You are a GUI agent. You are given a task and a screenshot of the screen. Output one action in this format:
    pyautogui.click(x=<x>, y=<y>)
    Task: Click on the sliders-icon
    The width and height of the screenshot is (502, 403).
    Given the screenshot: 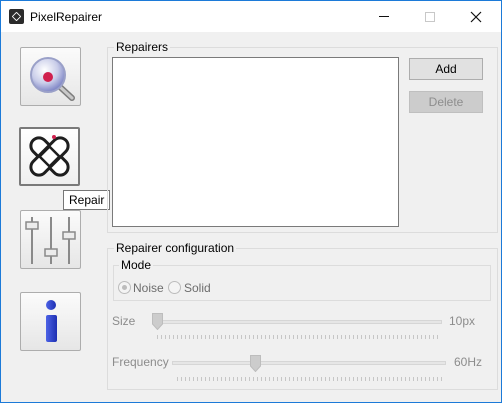 What is the action you would take?
    pyautogui.click(x=50, y=240)
    